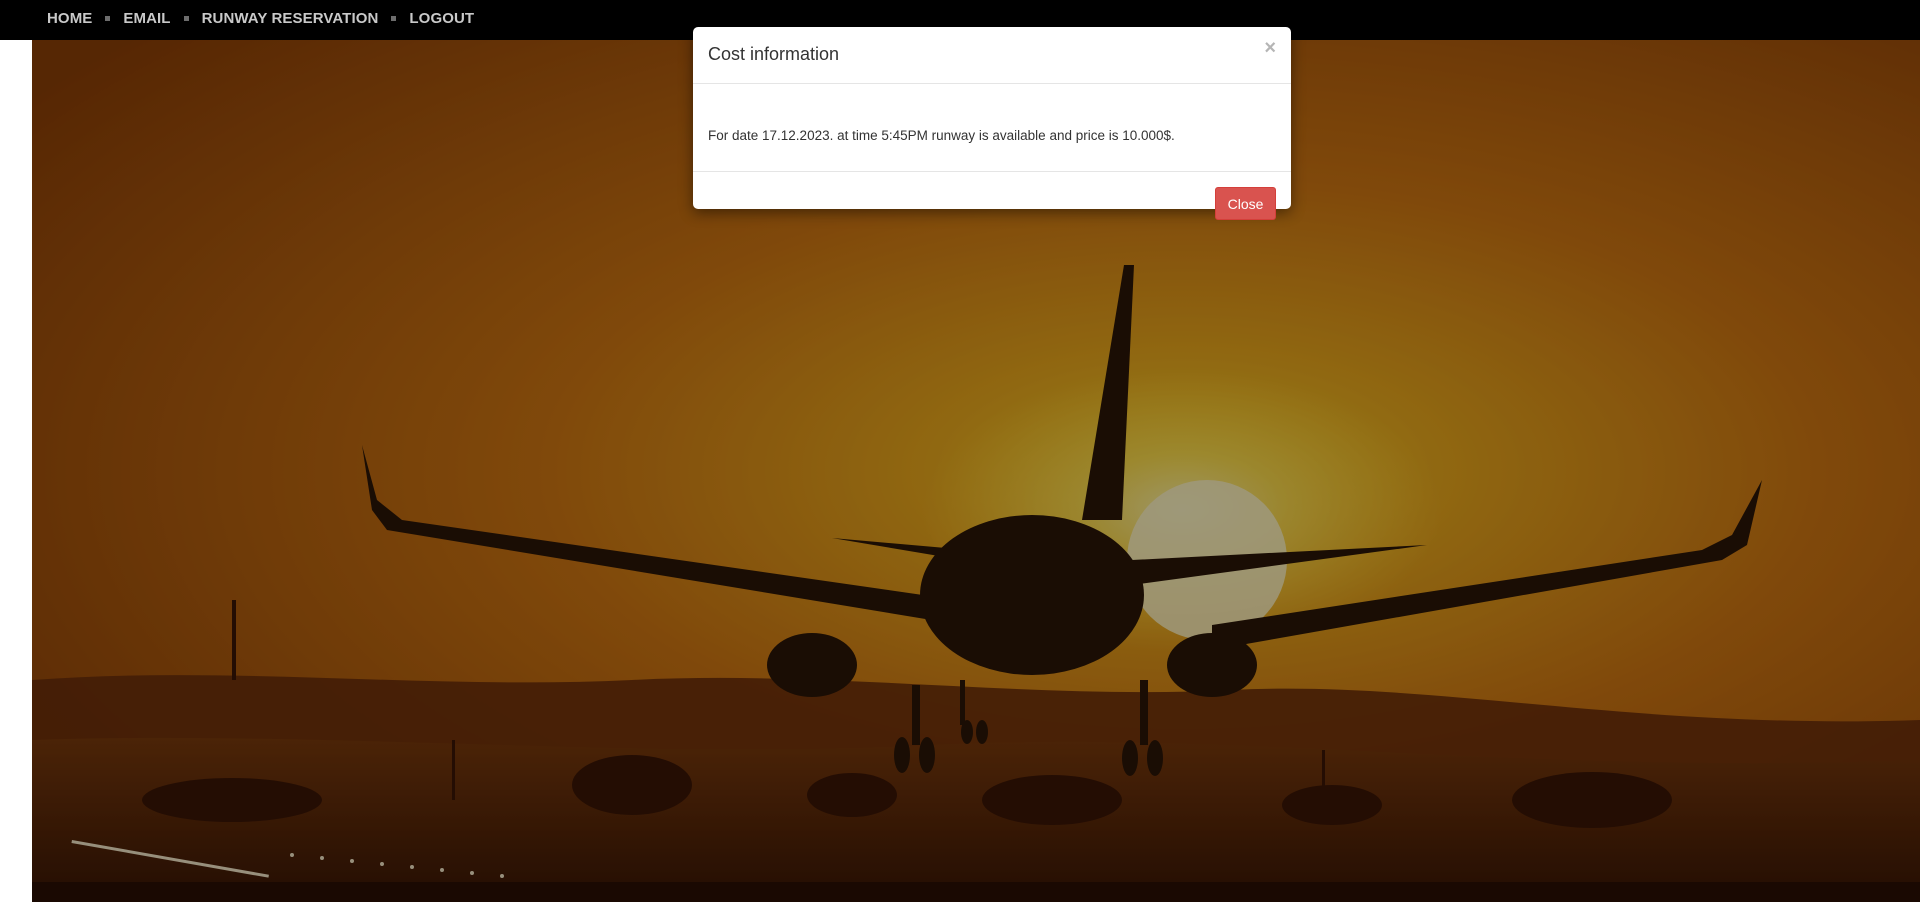 The image size is (1920, 911). I want to click on nav-item-runway-reservation: RUNWAY RESERVATION, so click(290, 18).